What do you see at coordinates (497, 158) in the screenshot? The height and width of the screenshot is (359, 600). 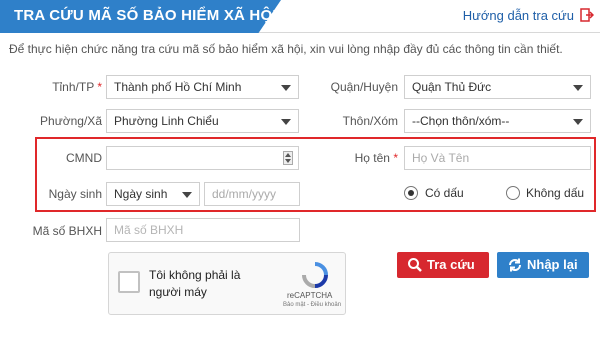 I see `full-name-input: Họ Và Tên` at bounding box center [497, 158].